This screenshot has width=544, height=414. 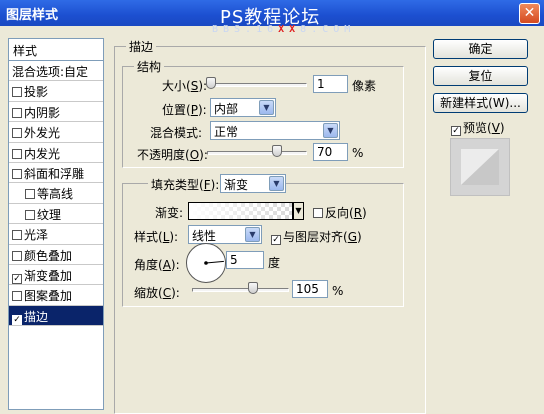 What do you see at coordinates (456, 131) in the screenshot?
I see `preview-checkbox-box: ✓` at bounding box center [456, 131].